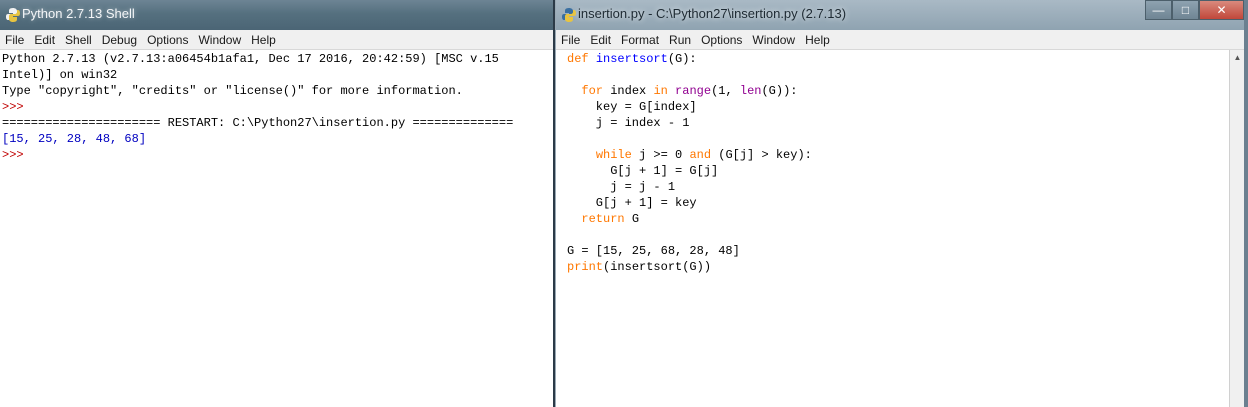 Image resolution: width=1248 pixels, height=407 pixels. I want to click on code-token: and, so click(700, 155).